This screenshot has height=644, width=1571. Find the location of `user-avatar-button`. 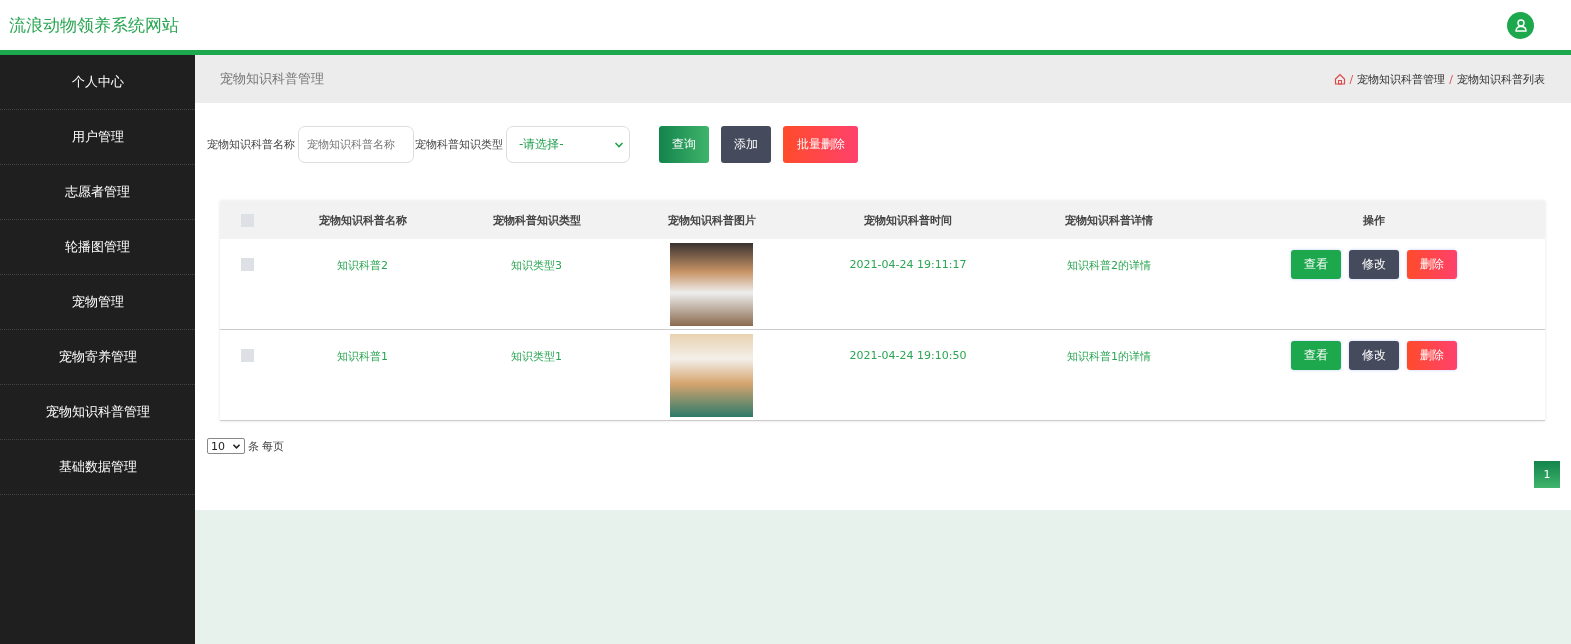

user-avatar-button is located at coordinates (1520, 25).